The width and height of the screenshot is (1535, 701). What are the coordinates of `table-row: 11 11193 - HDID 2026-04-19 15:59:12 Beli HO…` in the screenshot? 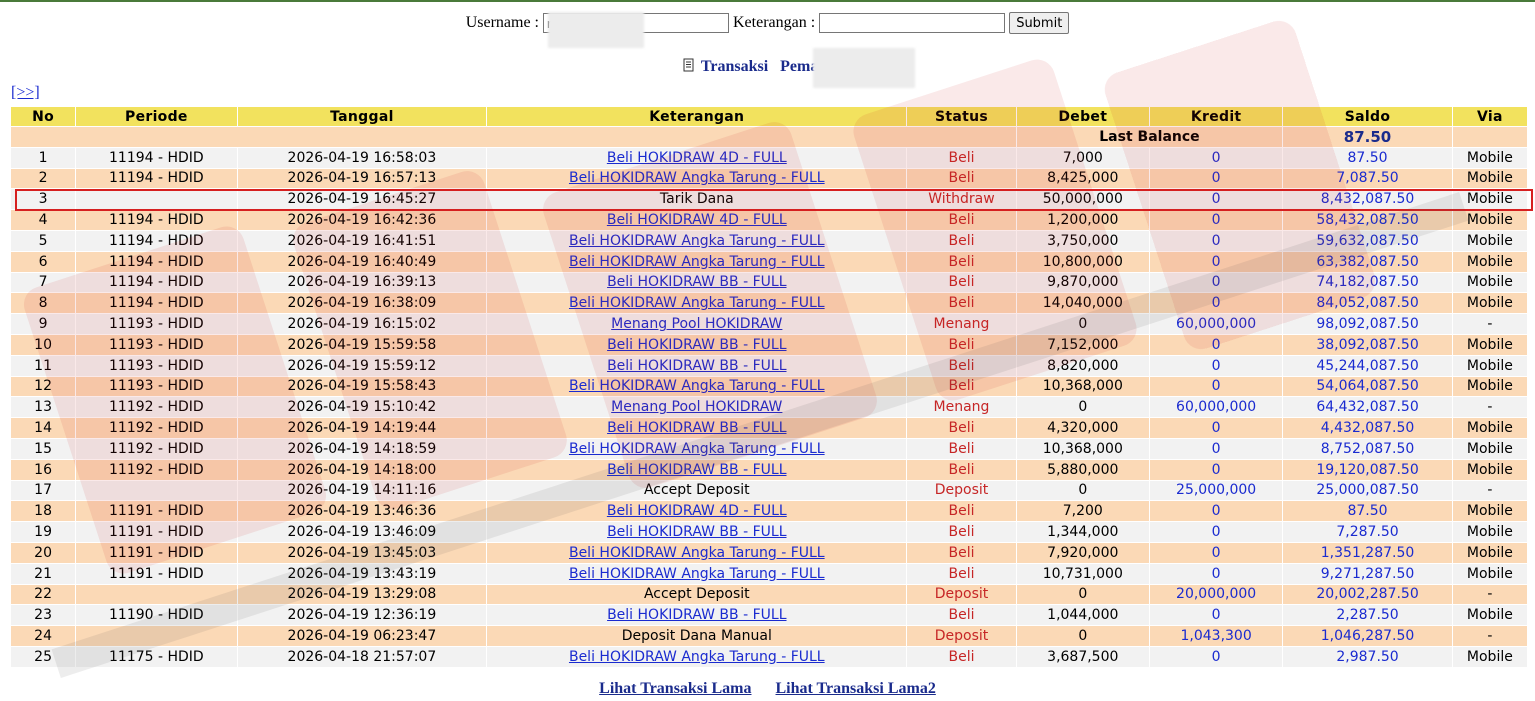 It's located at (769, 365).